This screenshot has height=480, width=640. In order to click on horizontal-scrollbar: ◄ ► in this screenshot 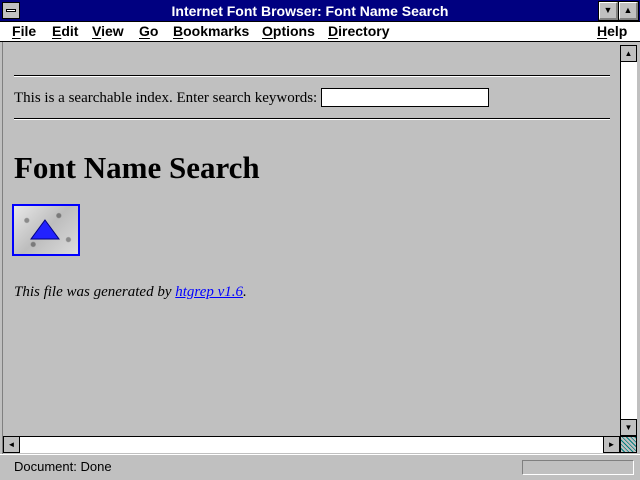, I will do `click(311, 444)`.